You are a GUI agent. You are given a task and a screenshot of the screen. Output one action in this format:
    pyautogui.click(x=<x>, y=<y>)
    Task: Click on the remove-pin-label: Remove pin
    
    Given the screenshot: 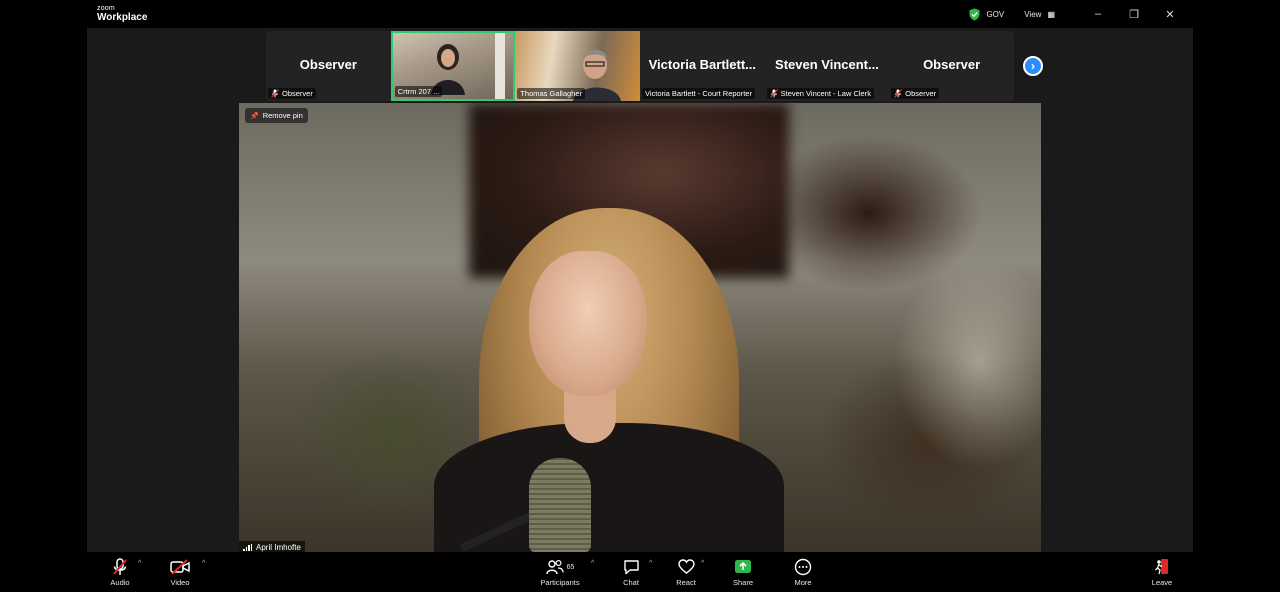 What is the action you would take?
    pyautogui.click(x=282, y=115)
    